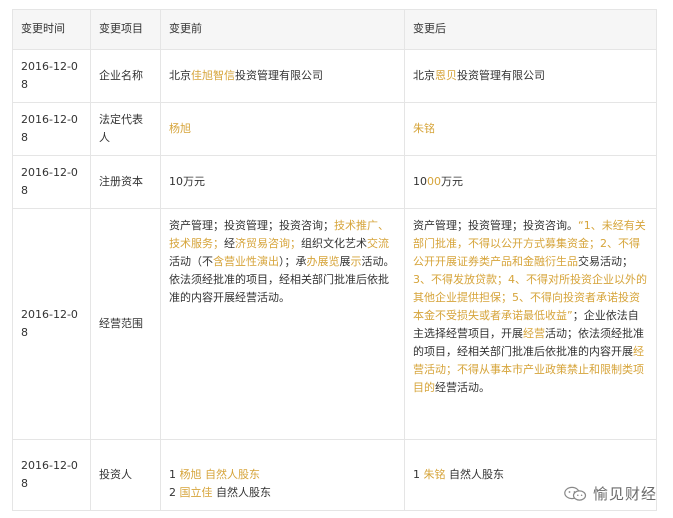 Image resolution: width=673 pixels, height=518 pixels. I want to click on investor-segment: 朱铭, so click(434, 474).